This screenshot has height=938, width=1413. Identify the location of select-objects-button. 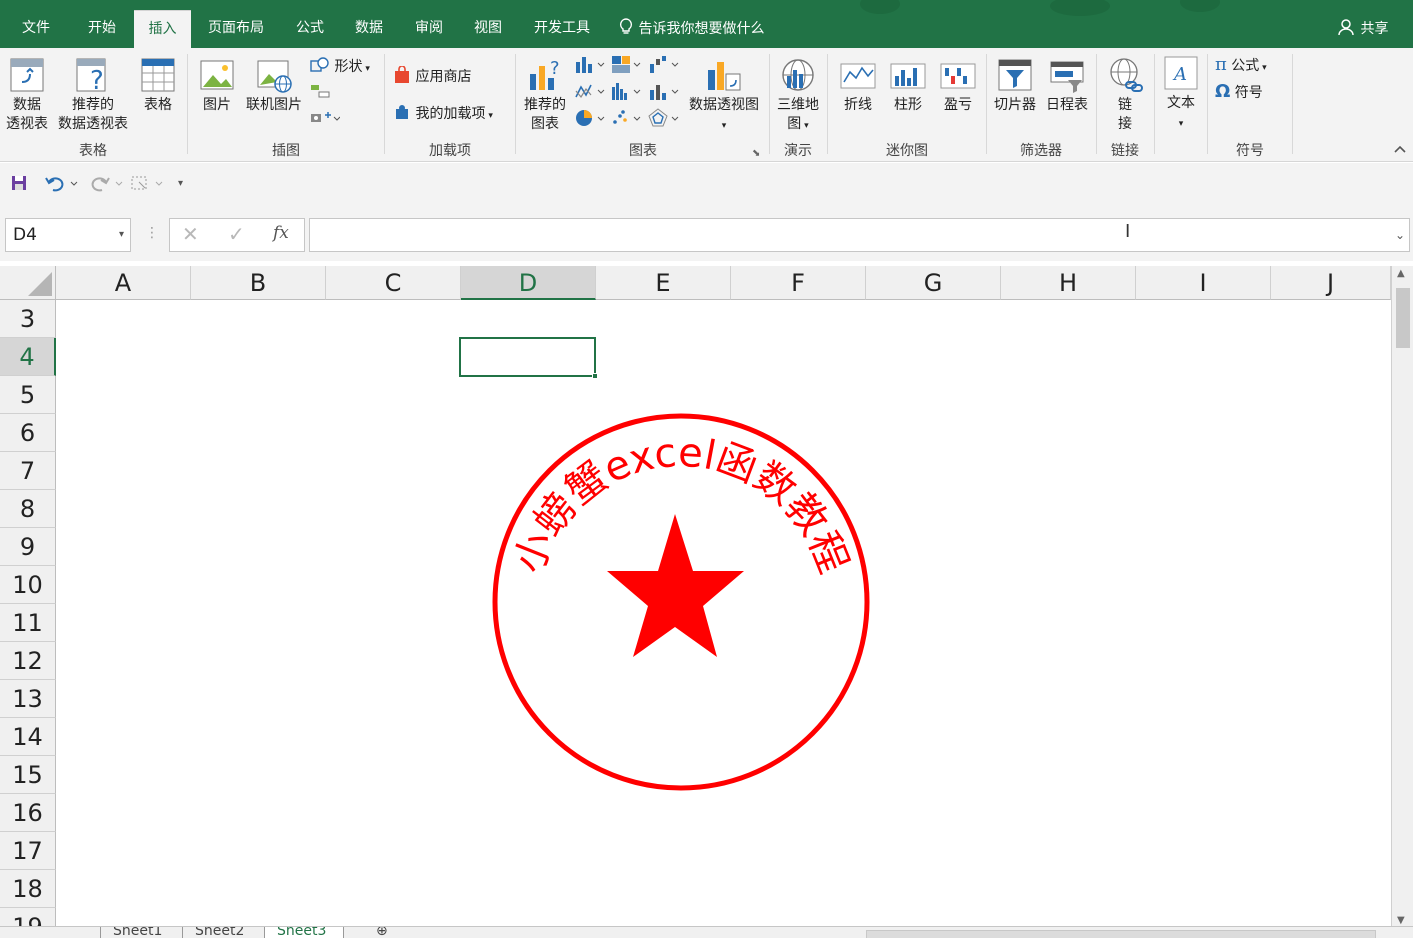
(147, 186).